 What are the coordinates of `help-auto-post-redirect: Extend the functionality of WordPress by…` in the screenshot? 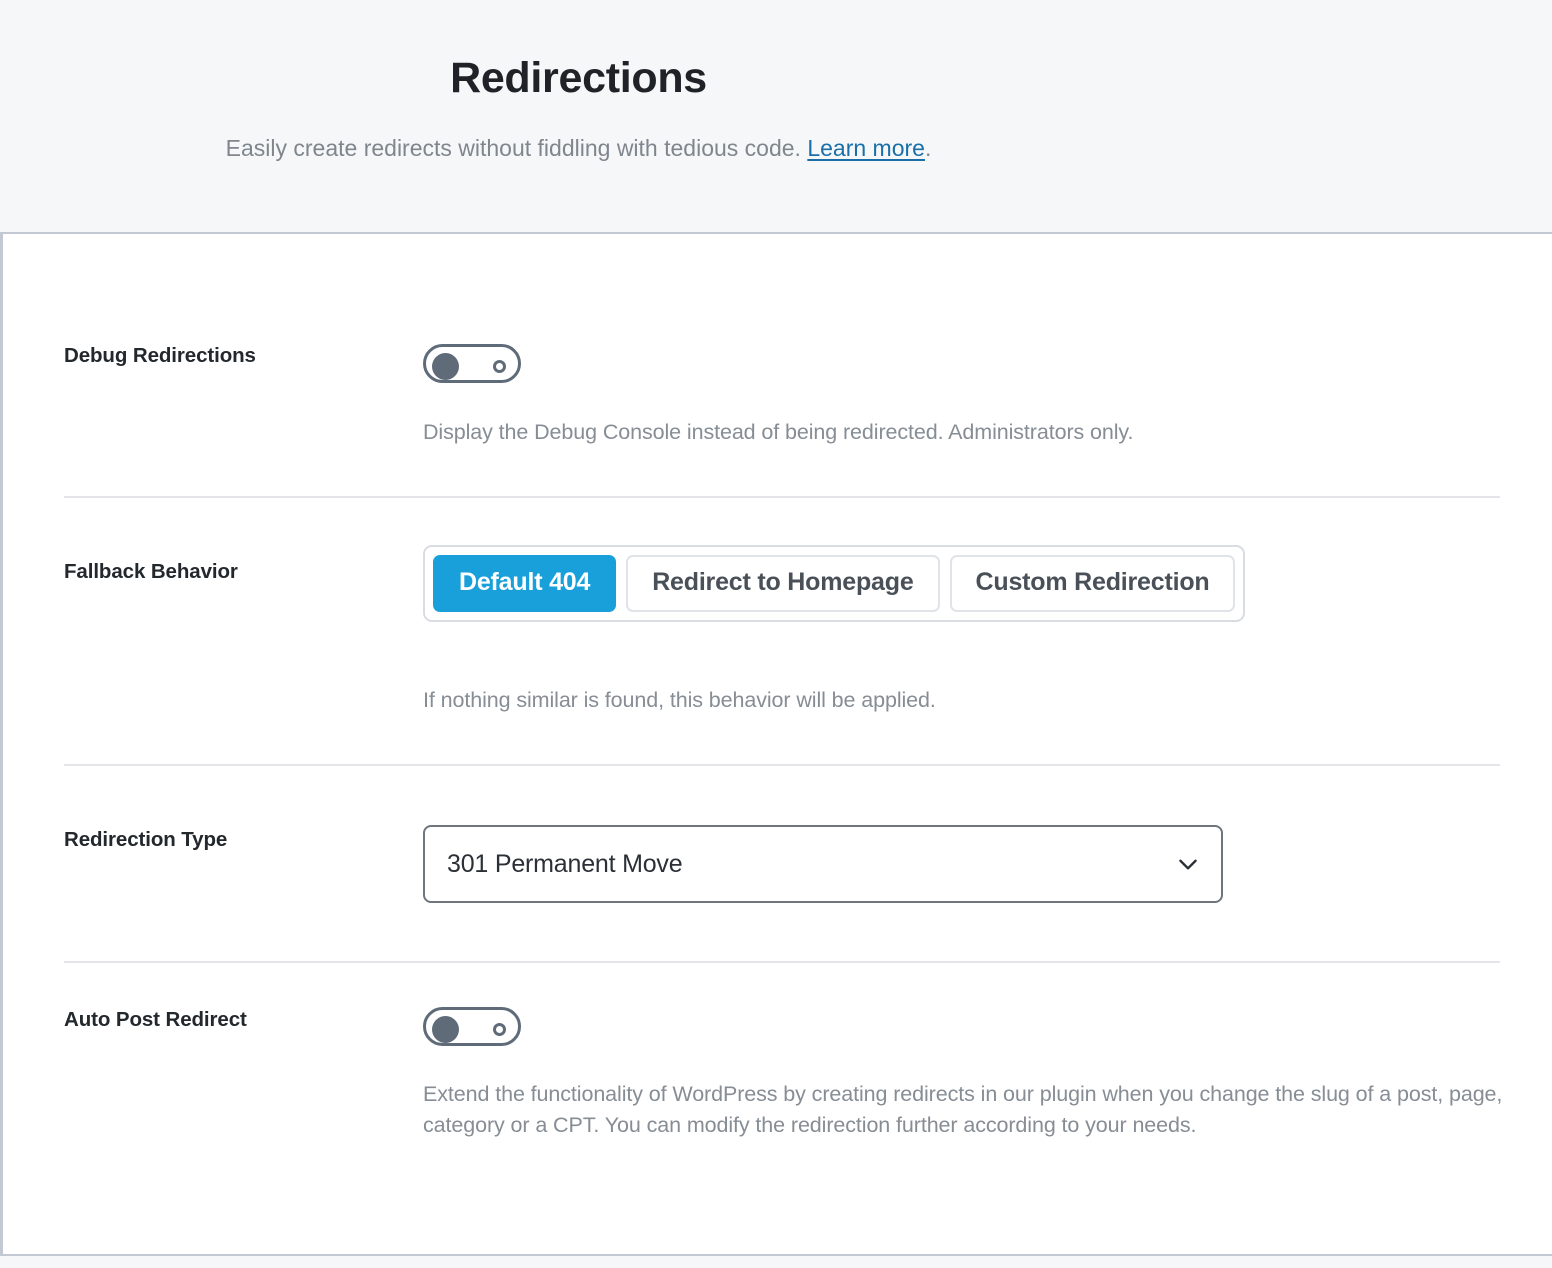 It's located at (963, 1110).